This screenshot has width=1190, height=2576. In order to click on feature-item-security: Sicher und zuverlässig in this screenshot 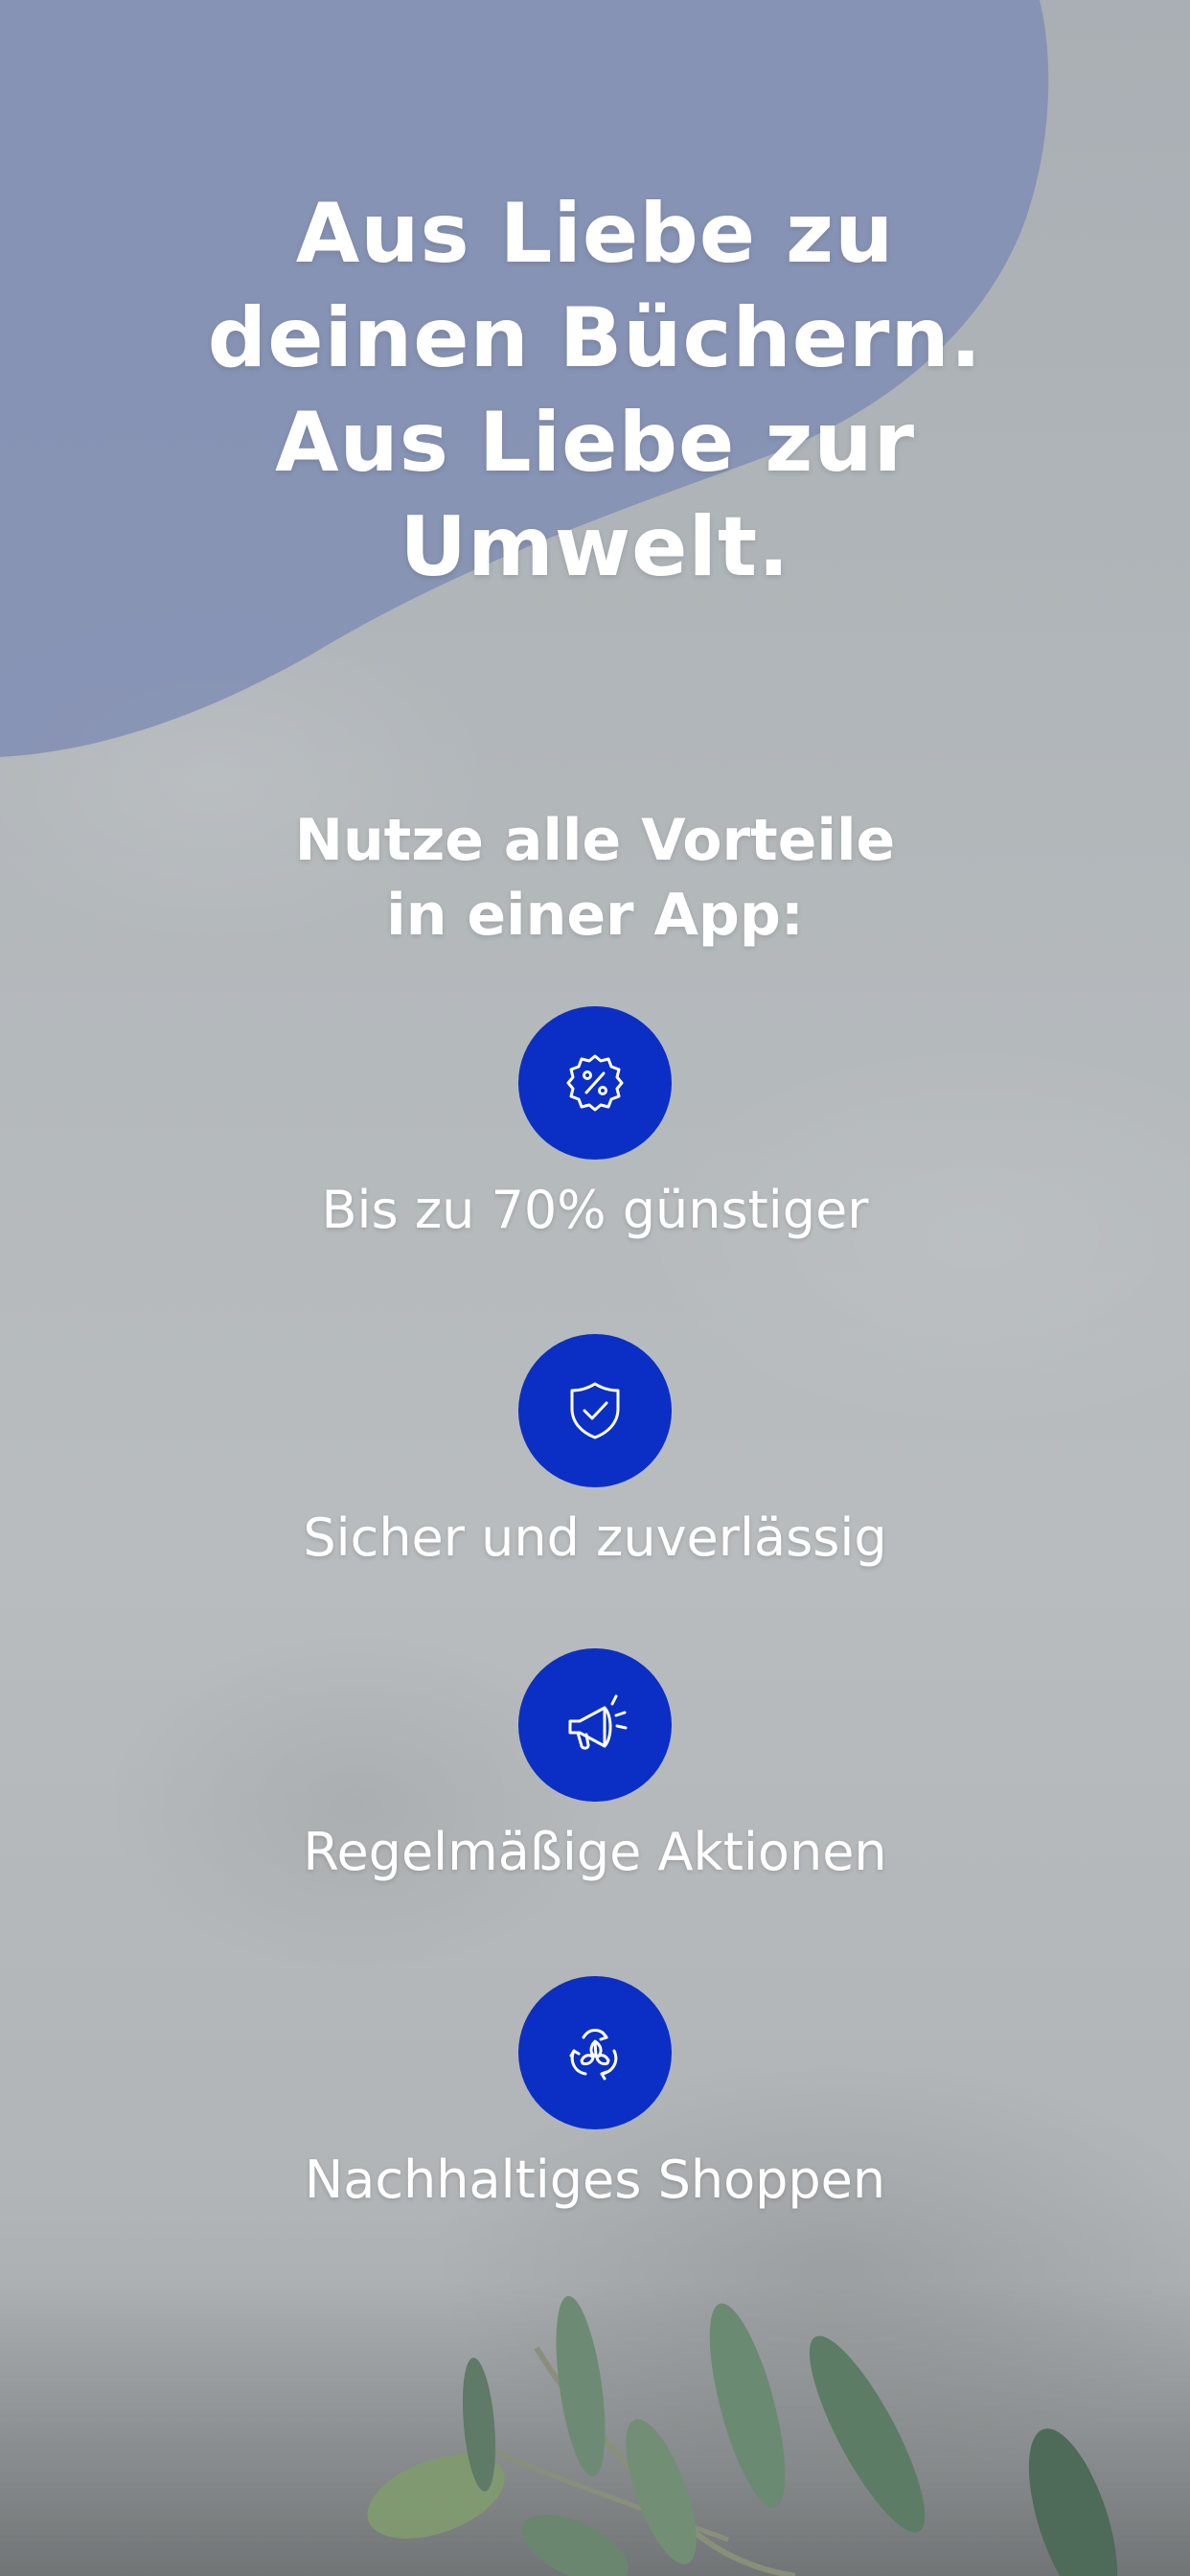, I will do `click(595, 1458)`.